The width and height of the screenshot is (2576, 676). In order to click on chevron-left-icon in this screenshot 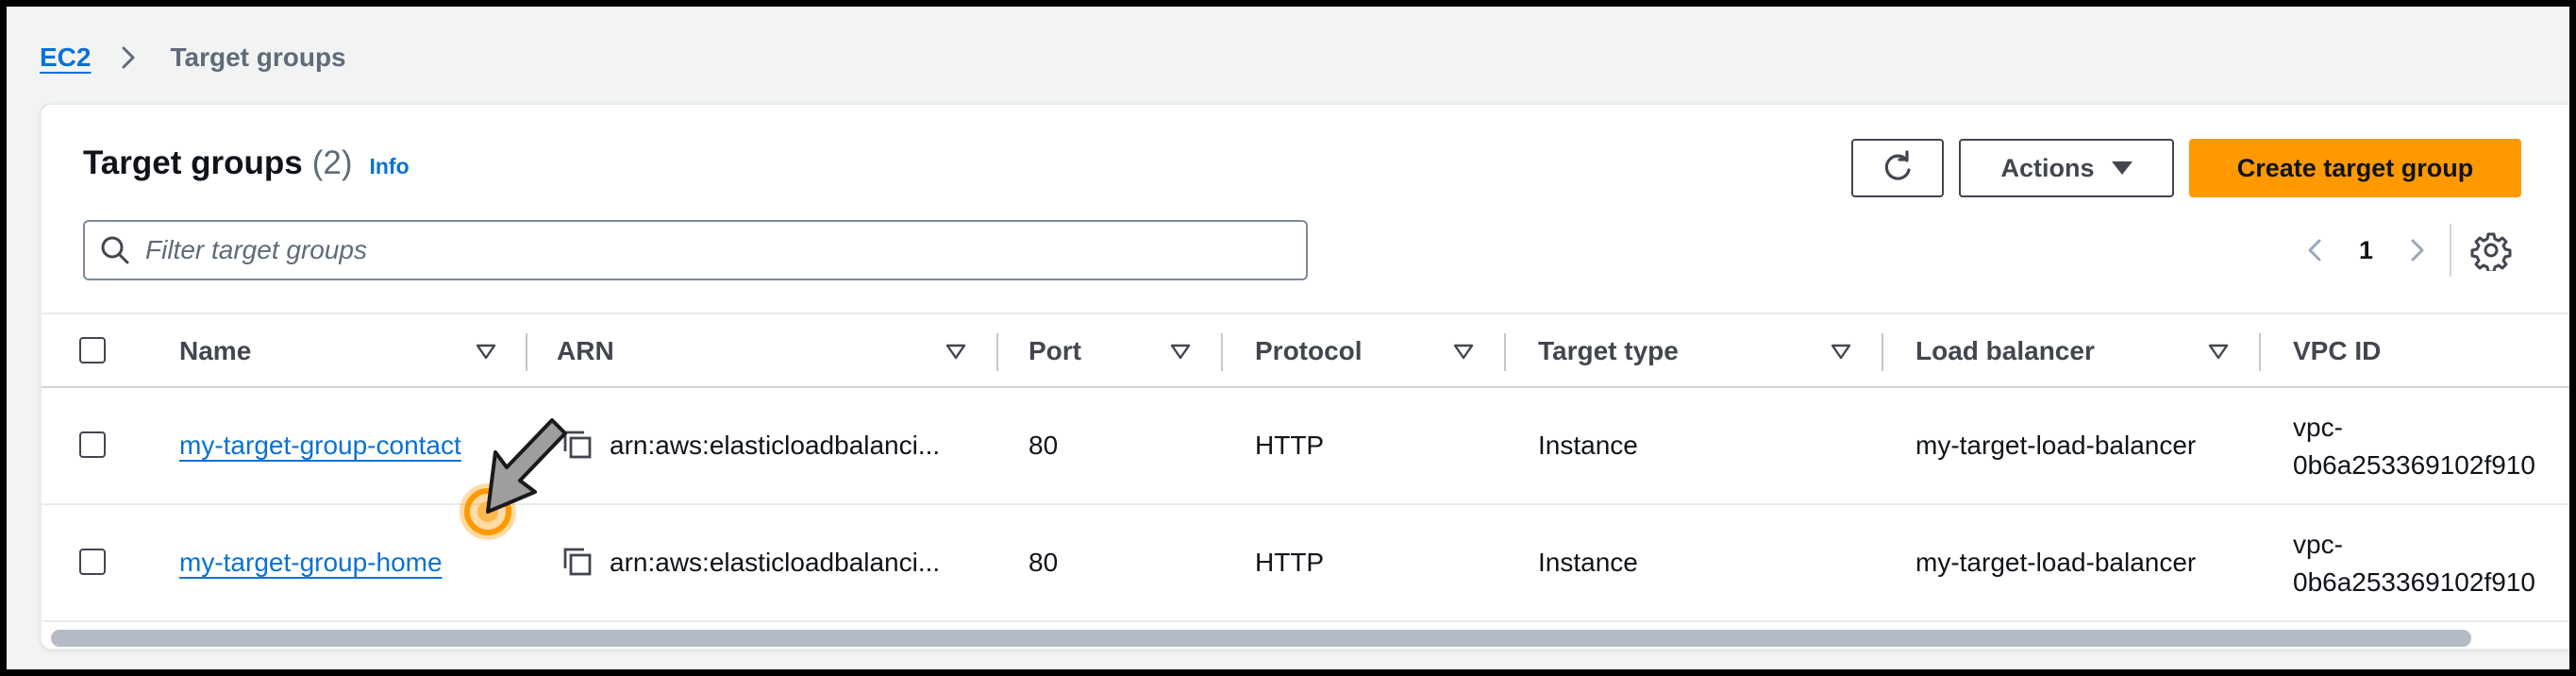, I will do `click(2315, 250)`.